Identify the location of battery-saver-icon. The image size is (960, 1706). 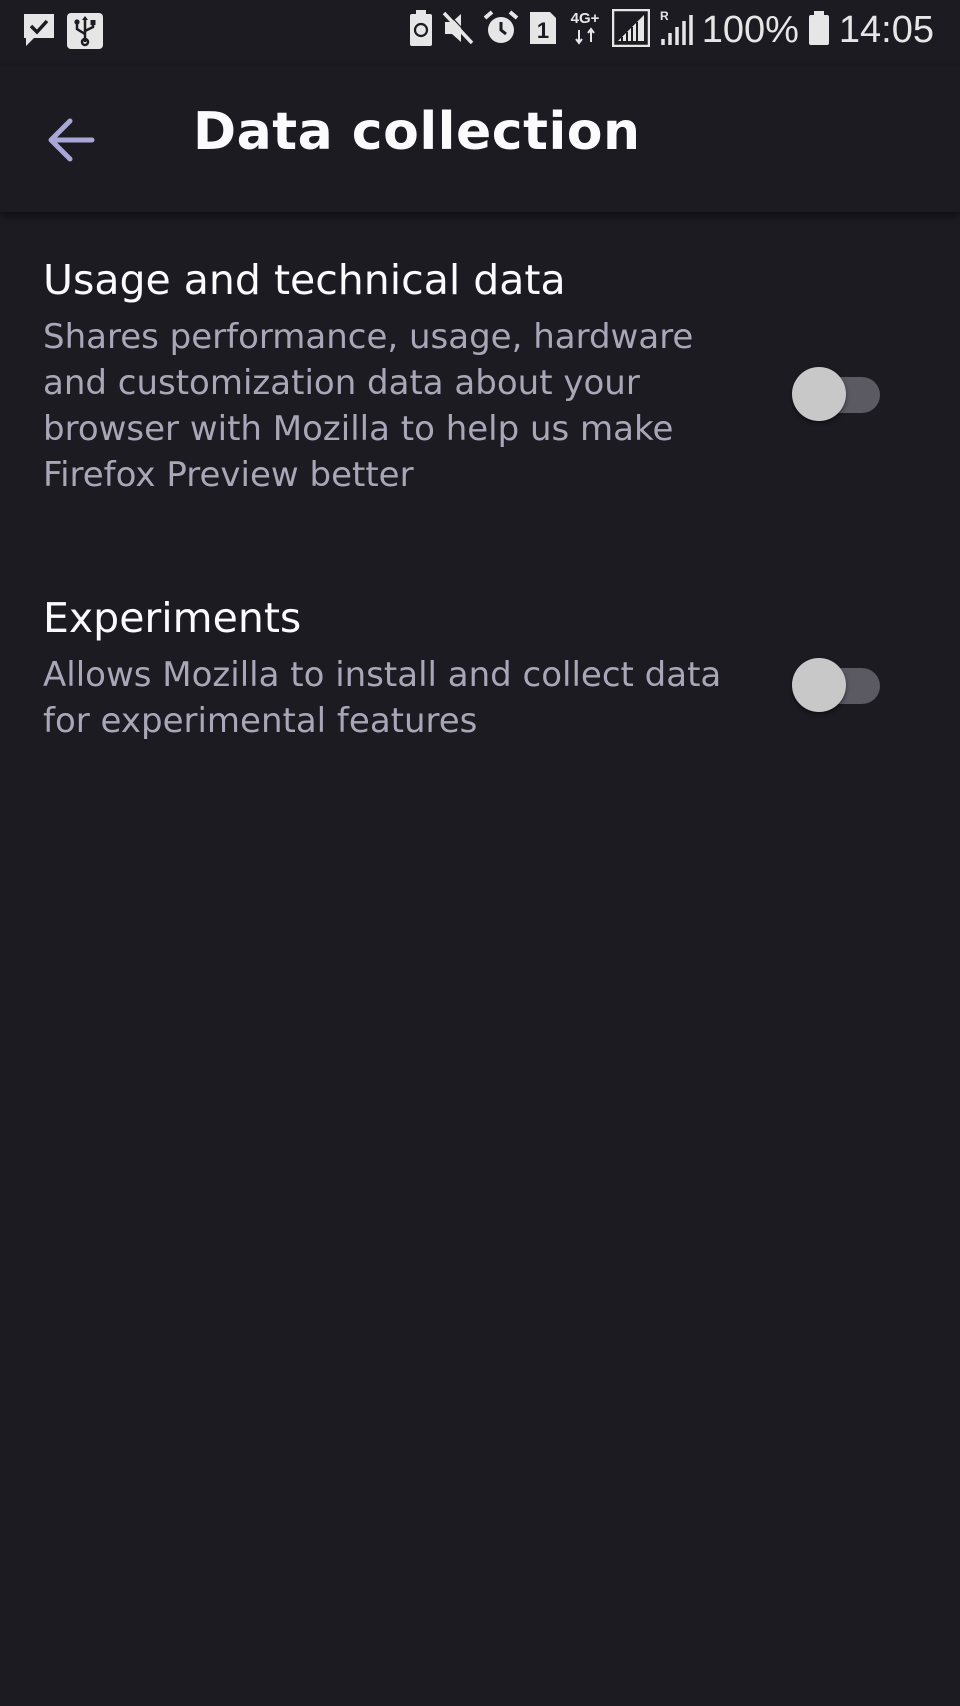
(421, 30).